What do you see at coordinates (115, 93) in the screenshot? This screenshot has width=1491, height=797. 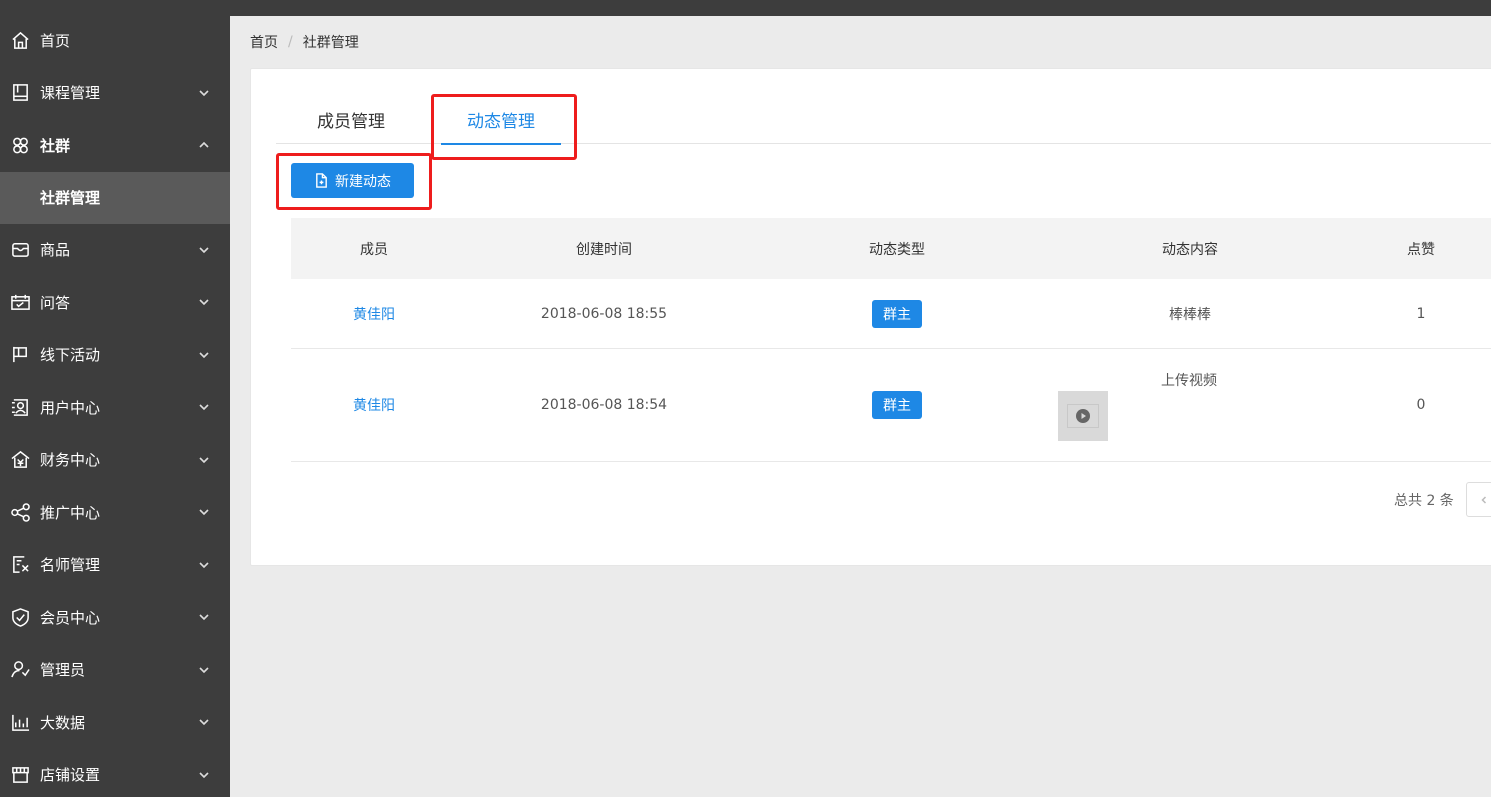 I see `sidebar-item-courses: 课程管理` at bounding box center [115, 93].